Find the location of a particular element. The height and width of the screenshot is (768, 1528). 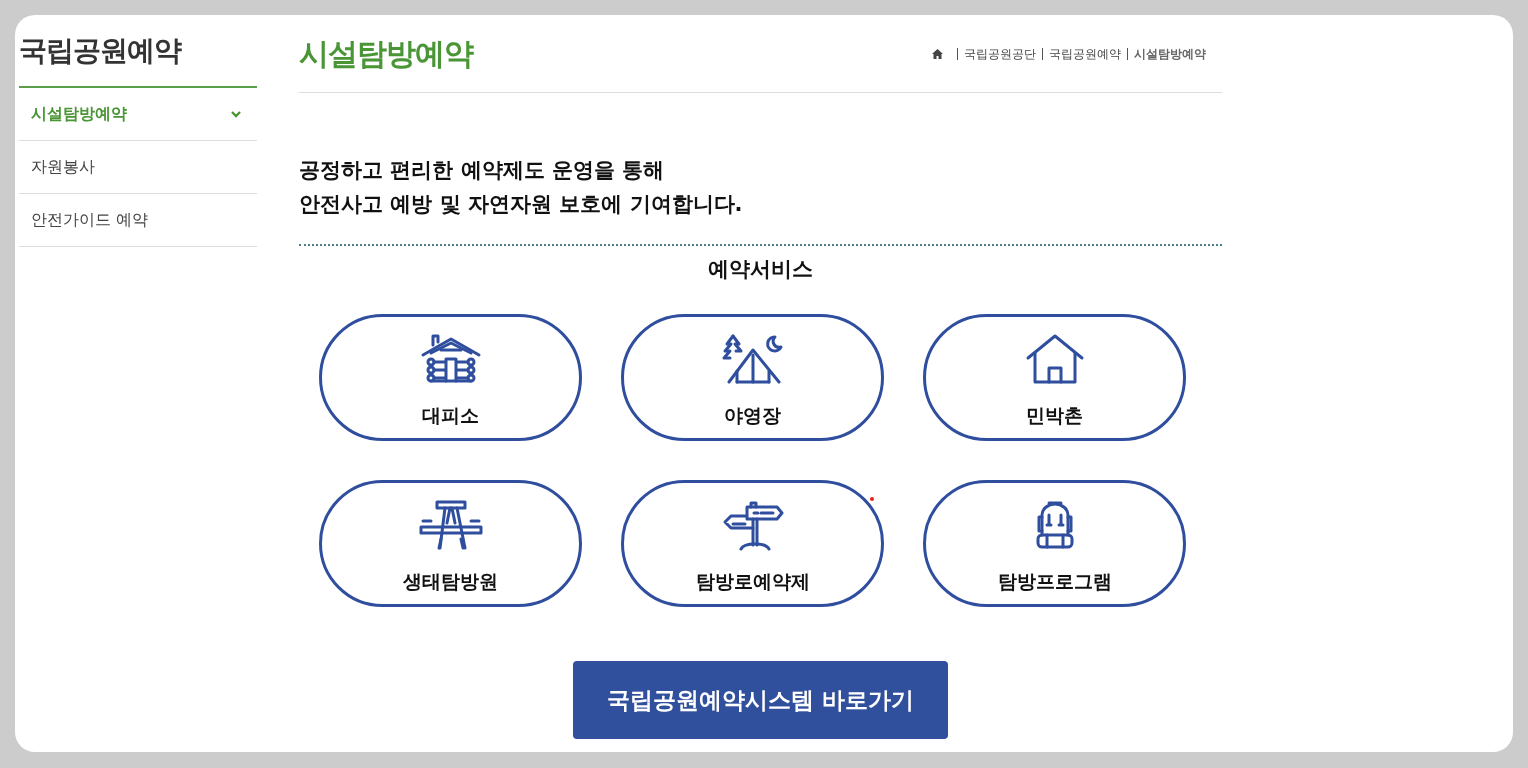

intro-text: 공정하고 편리한 예약제도 운영을 통해 is located at coordinates (482, 170).